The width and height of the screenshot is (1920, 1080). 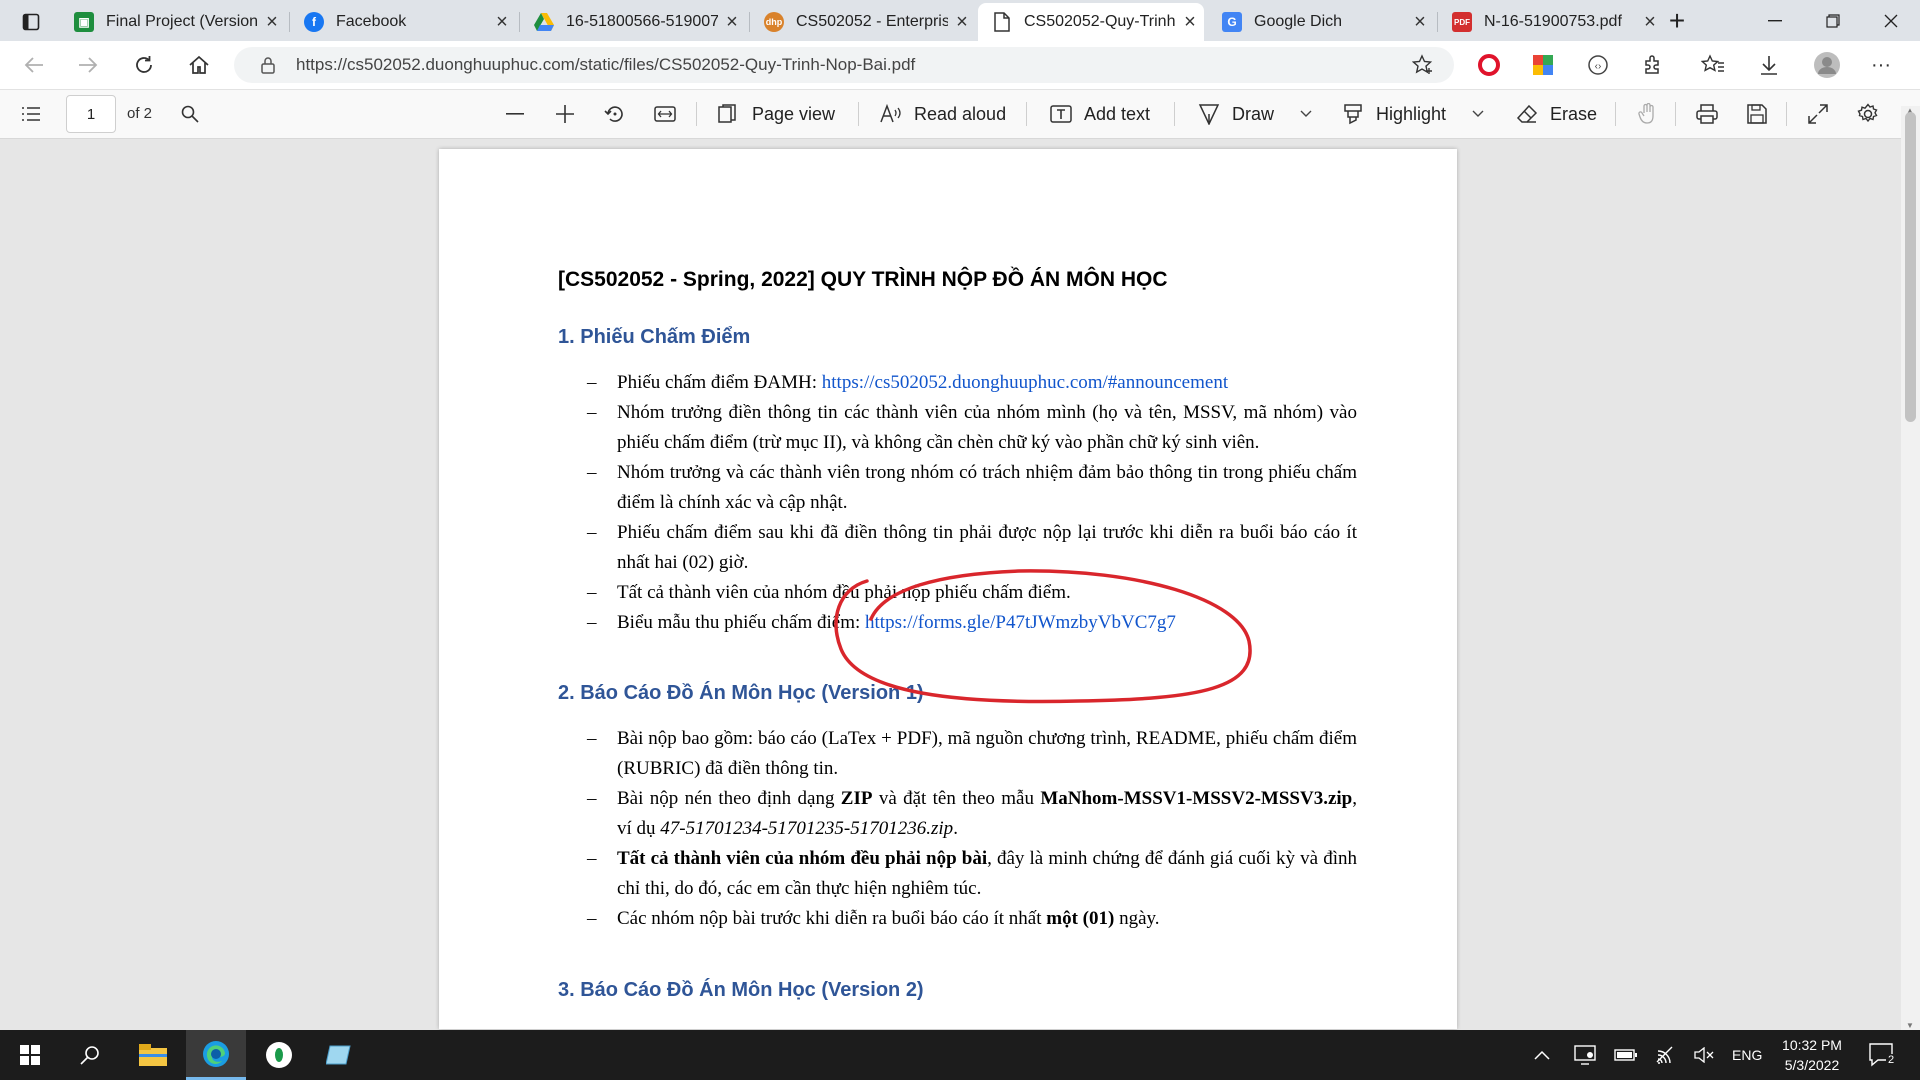 What do you see at coordinates (1882, 1055) in the screenshot?
I see `notification-center-icon: 2` at bounding box center [1882, 1055].